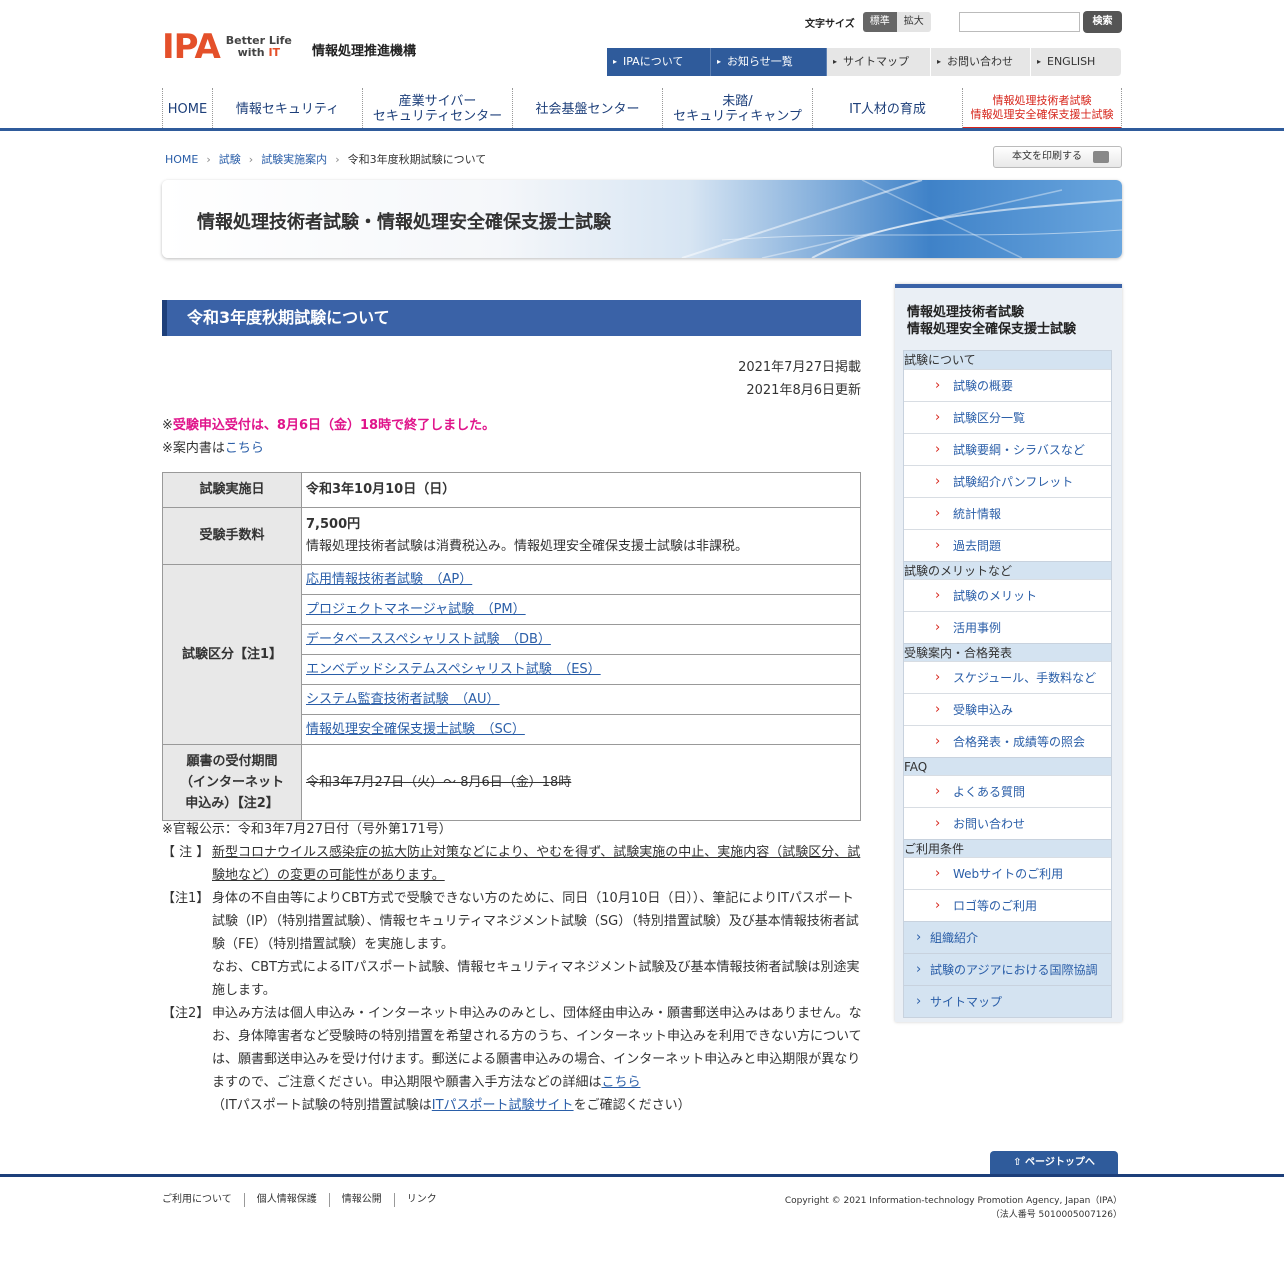 The width and height of the screenshot is (1284, 1269). What do you see at coordinates (417, 159) in the screenshot?
I see `breadcrumb-current: 令和3年度秋期試験について` at bounding box center [417, 159].